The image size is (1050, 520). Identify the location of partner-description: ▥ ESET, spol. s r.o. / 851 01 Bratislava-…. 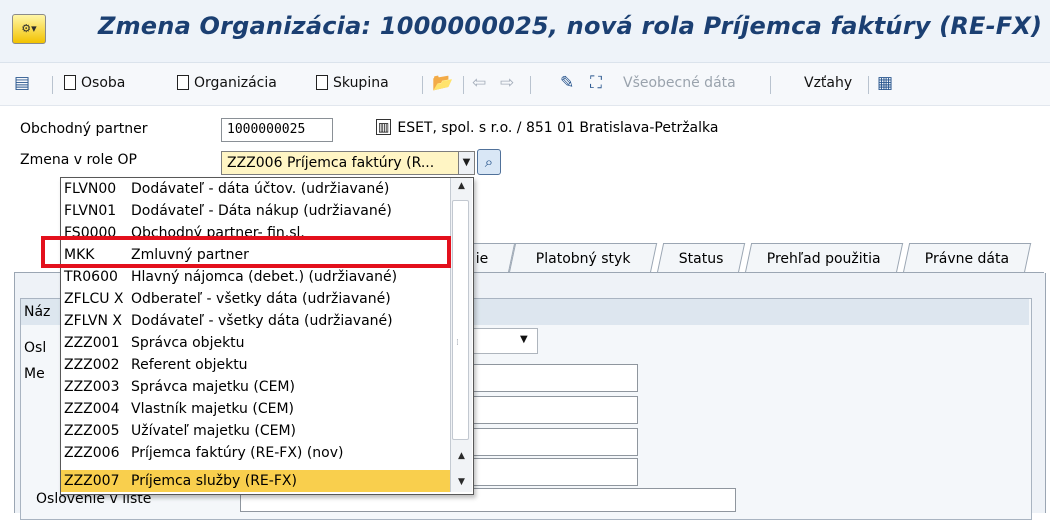
(547, 127).